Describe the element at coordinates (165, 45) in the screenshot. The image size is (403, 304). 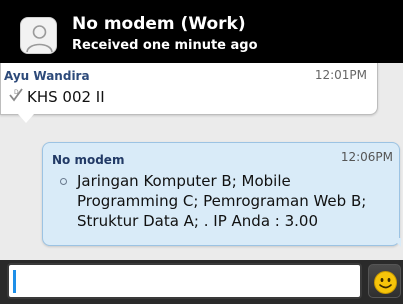
I see `received-status: Received one minute ago` at that location.